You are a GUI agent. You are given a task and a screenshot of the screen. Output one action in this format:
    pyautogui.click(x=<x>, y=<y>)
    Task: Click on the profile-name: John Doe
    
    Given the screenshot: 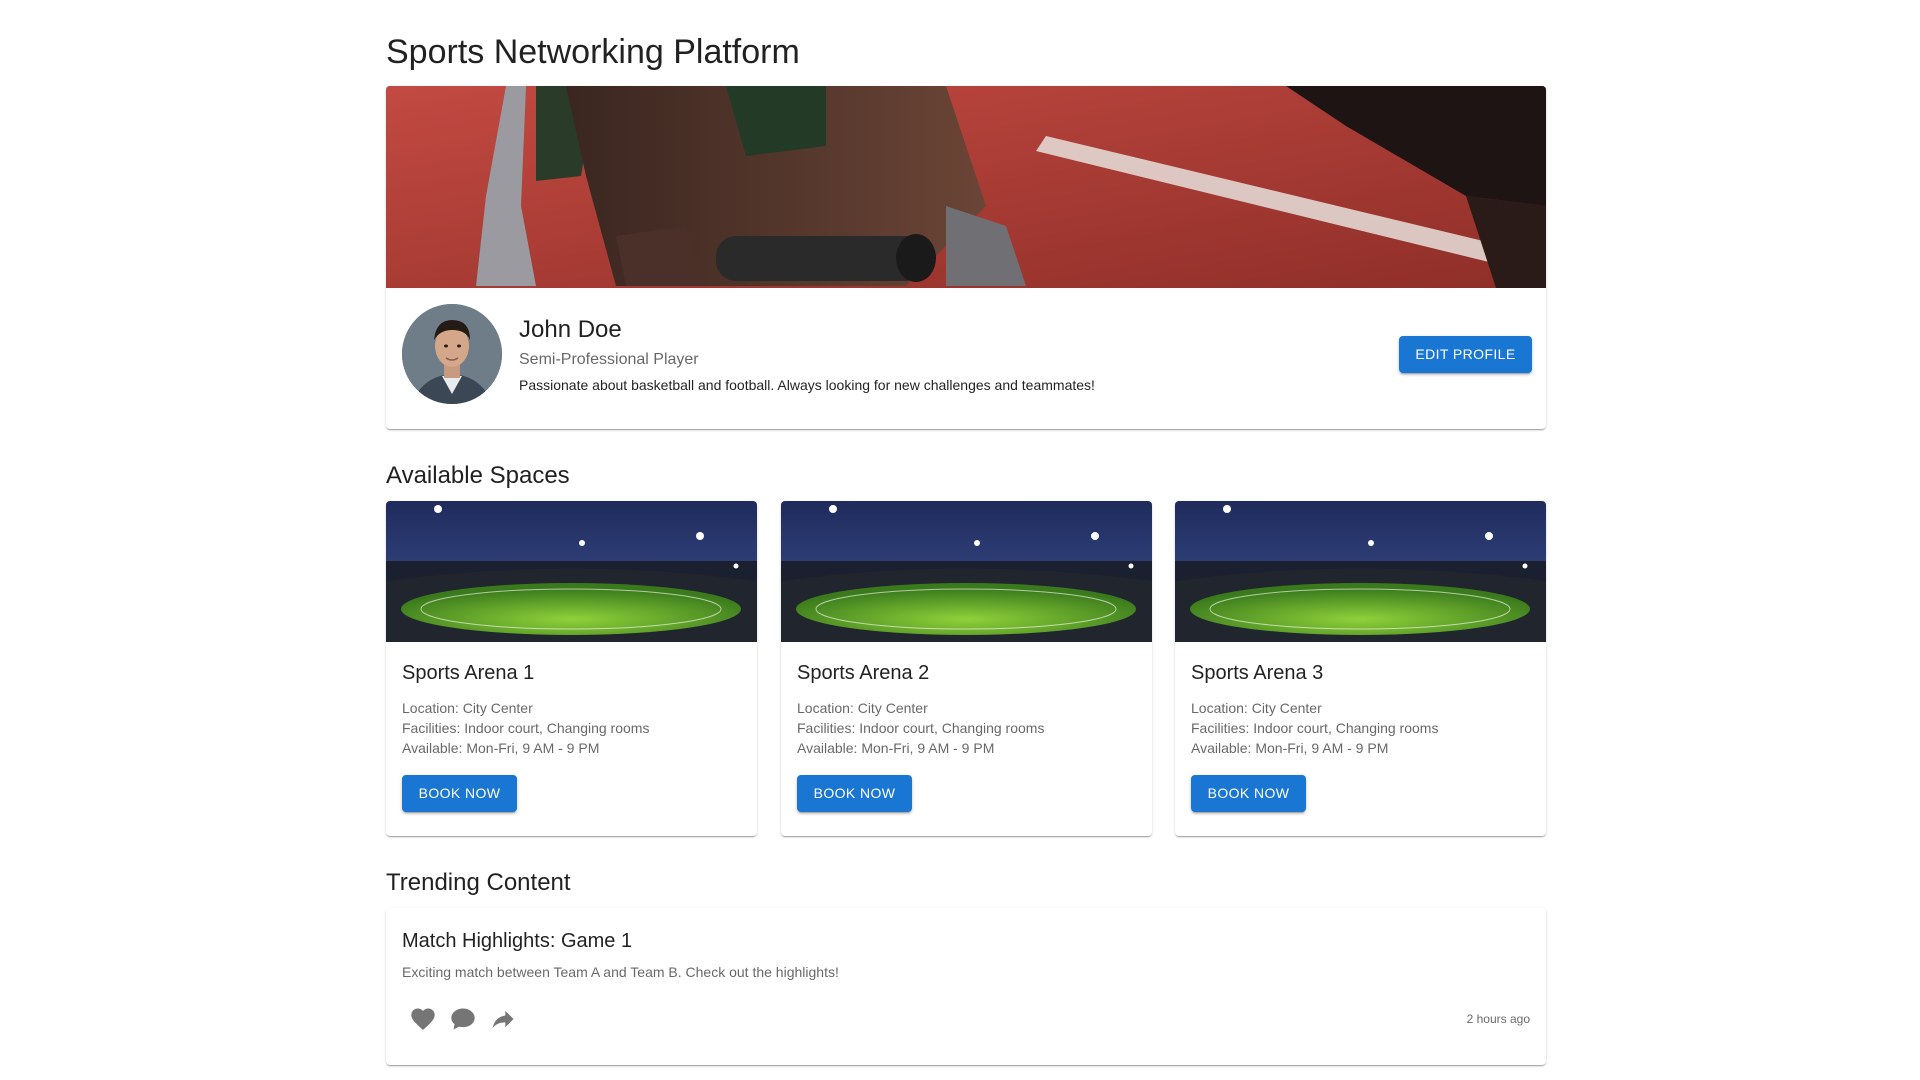 What is the action you would take?
    pyautogui.click(x=570, y=329)
    